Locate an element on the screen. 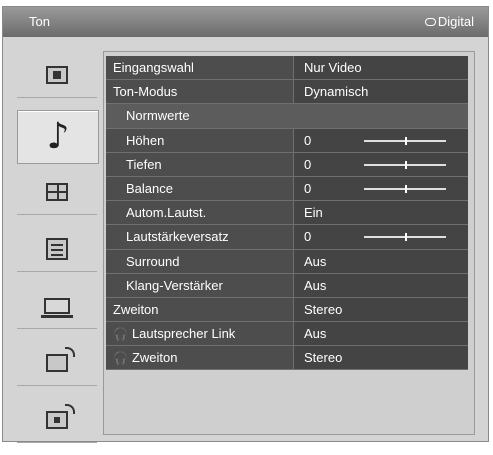  menu-row-hoehen: Höhen 0 is located at coordinates (287, 140).